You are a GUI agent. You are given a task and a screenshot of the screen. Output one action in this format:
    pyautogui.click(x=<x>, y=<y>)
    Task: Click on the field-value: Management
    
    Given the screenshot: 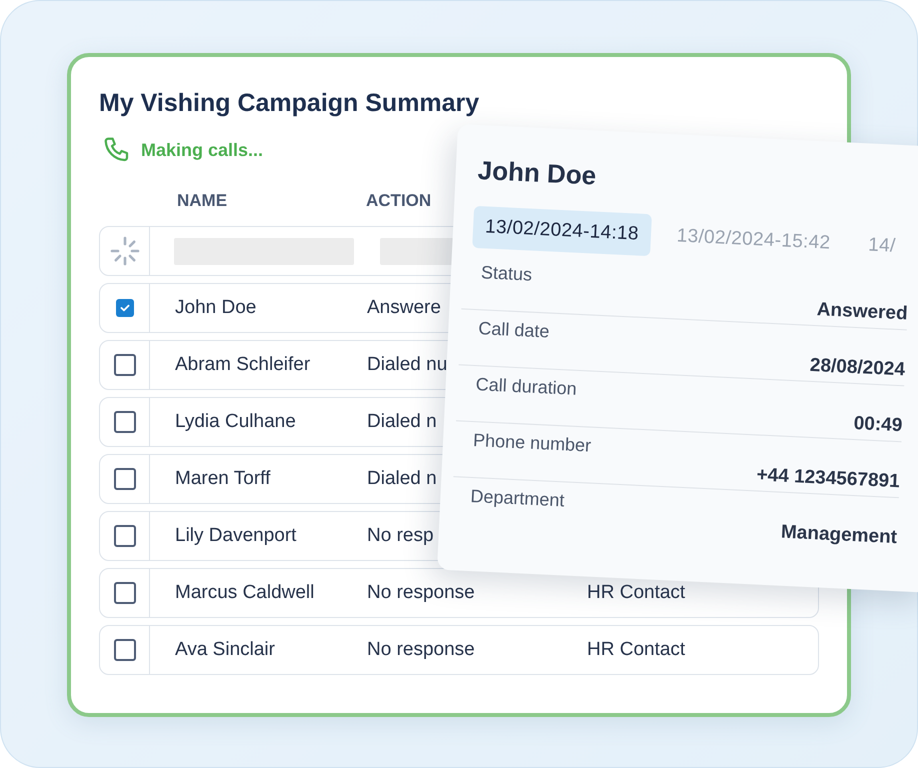 What is the action you would take?
    pyautogui.click(x=839, y=536)
    